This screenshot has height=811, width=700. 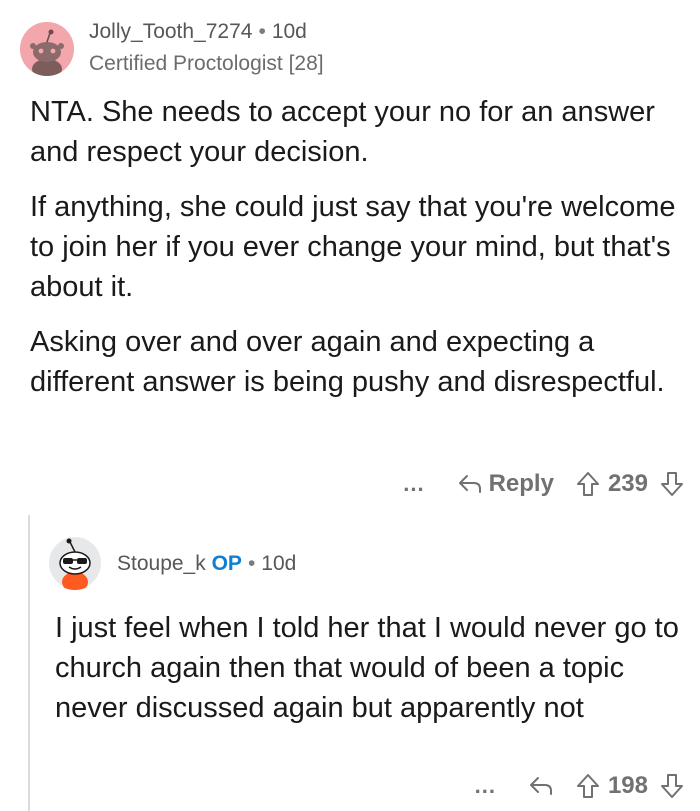 What do you see at coordinates (226, 563) in the screenshot?
I see `op-badge: OP` at bounding box center [226, 563].